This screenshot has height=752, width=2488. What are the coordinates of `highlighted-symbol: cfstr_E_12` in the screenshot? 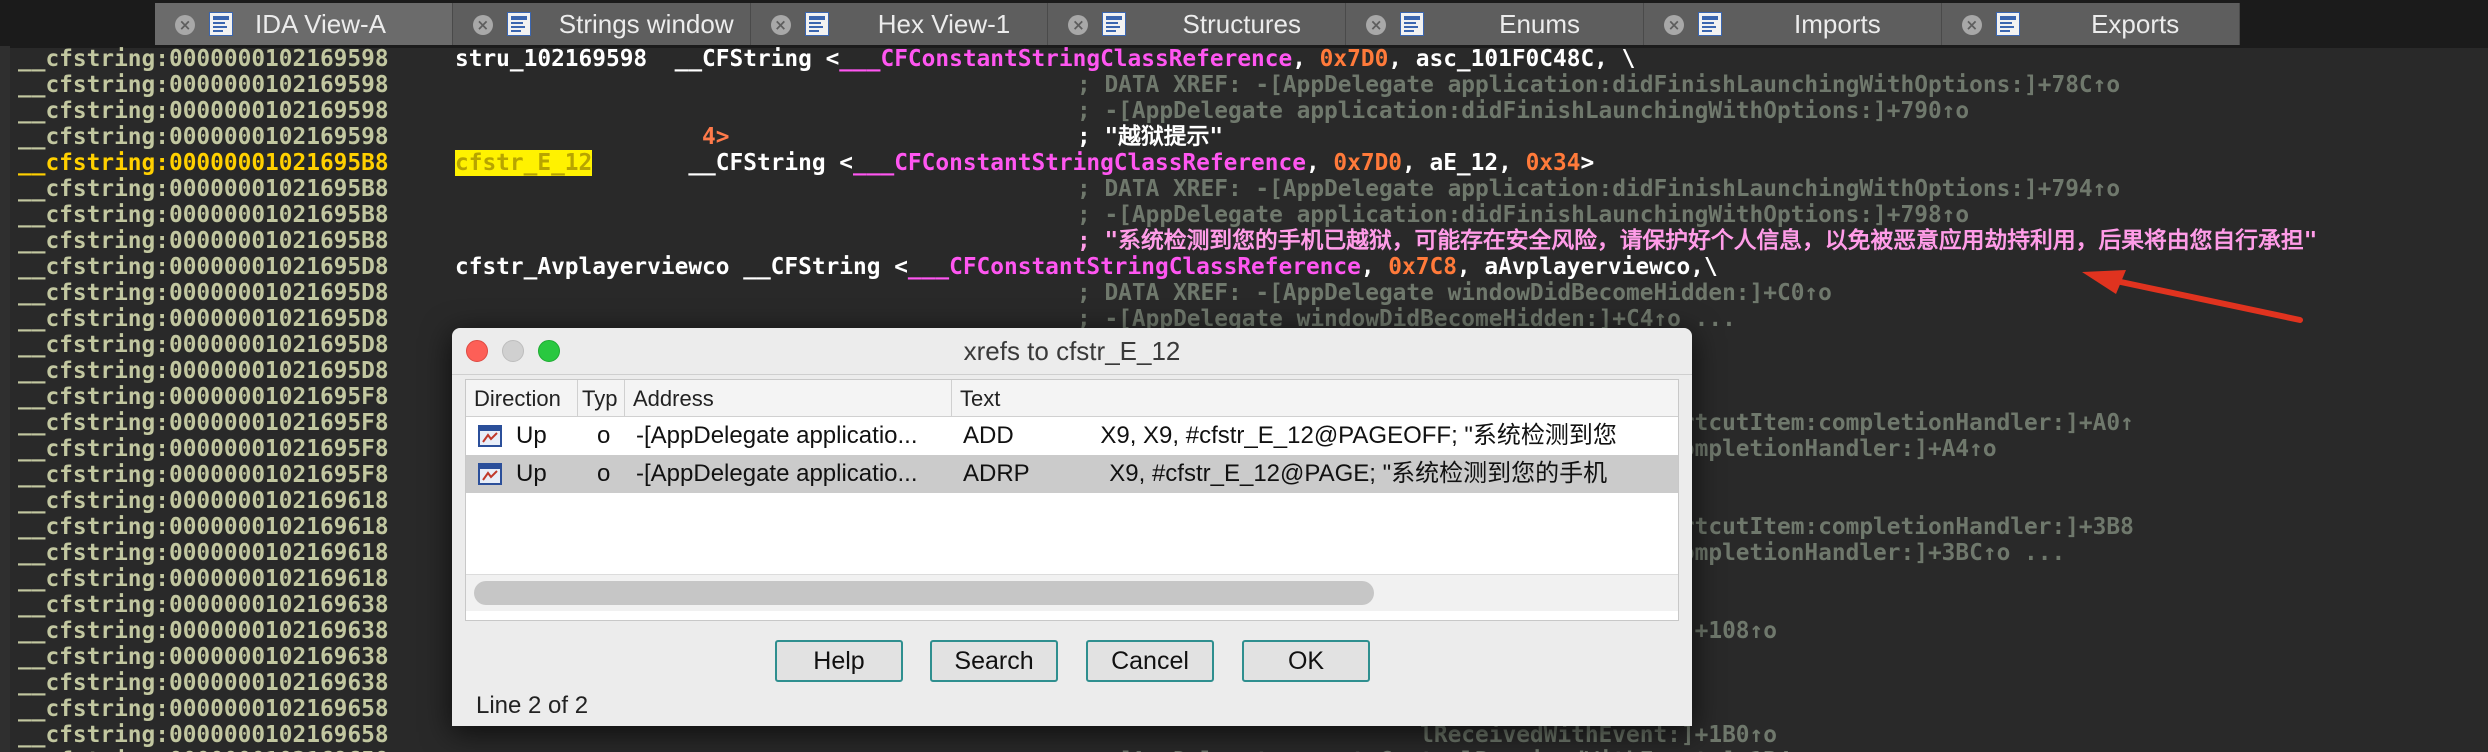 It's located at (524, 163).